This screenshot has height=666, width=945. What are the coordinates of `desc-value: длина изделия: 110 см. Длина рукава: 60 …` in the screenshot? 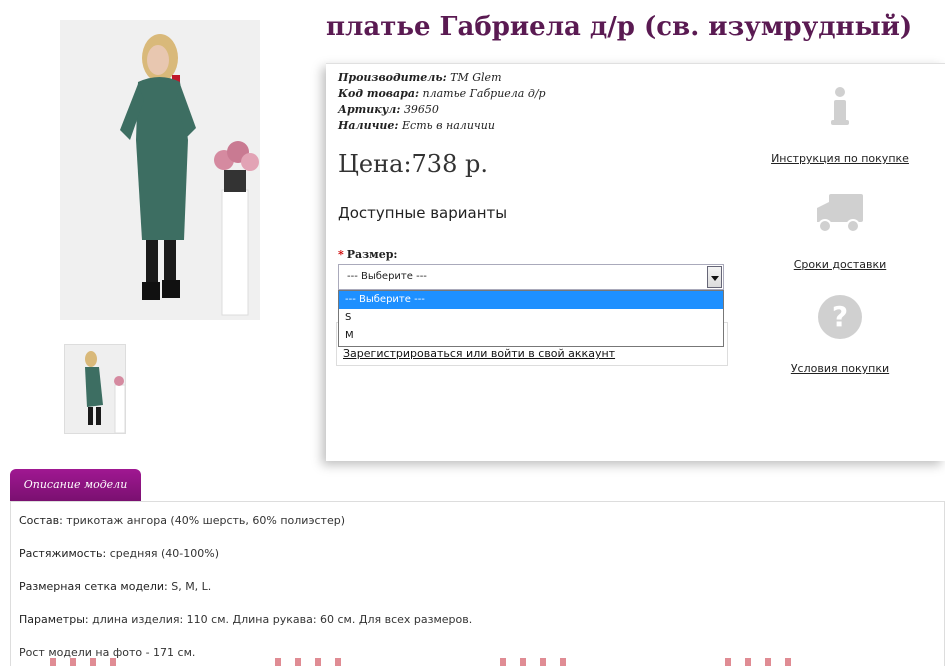 It's located at (282, 619).